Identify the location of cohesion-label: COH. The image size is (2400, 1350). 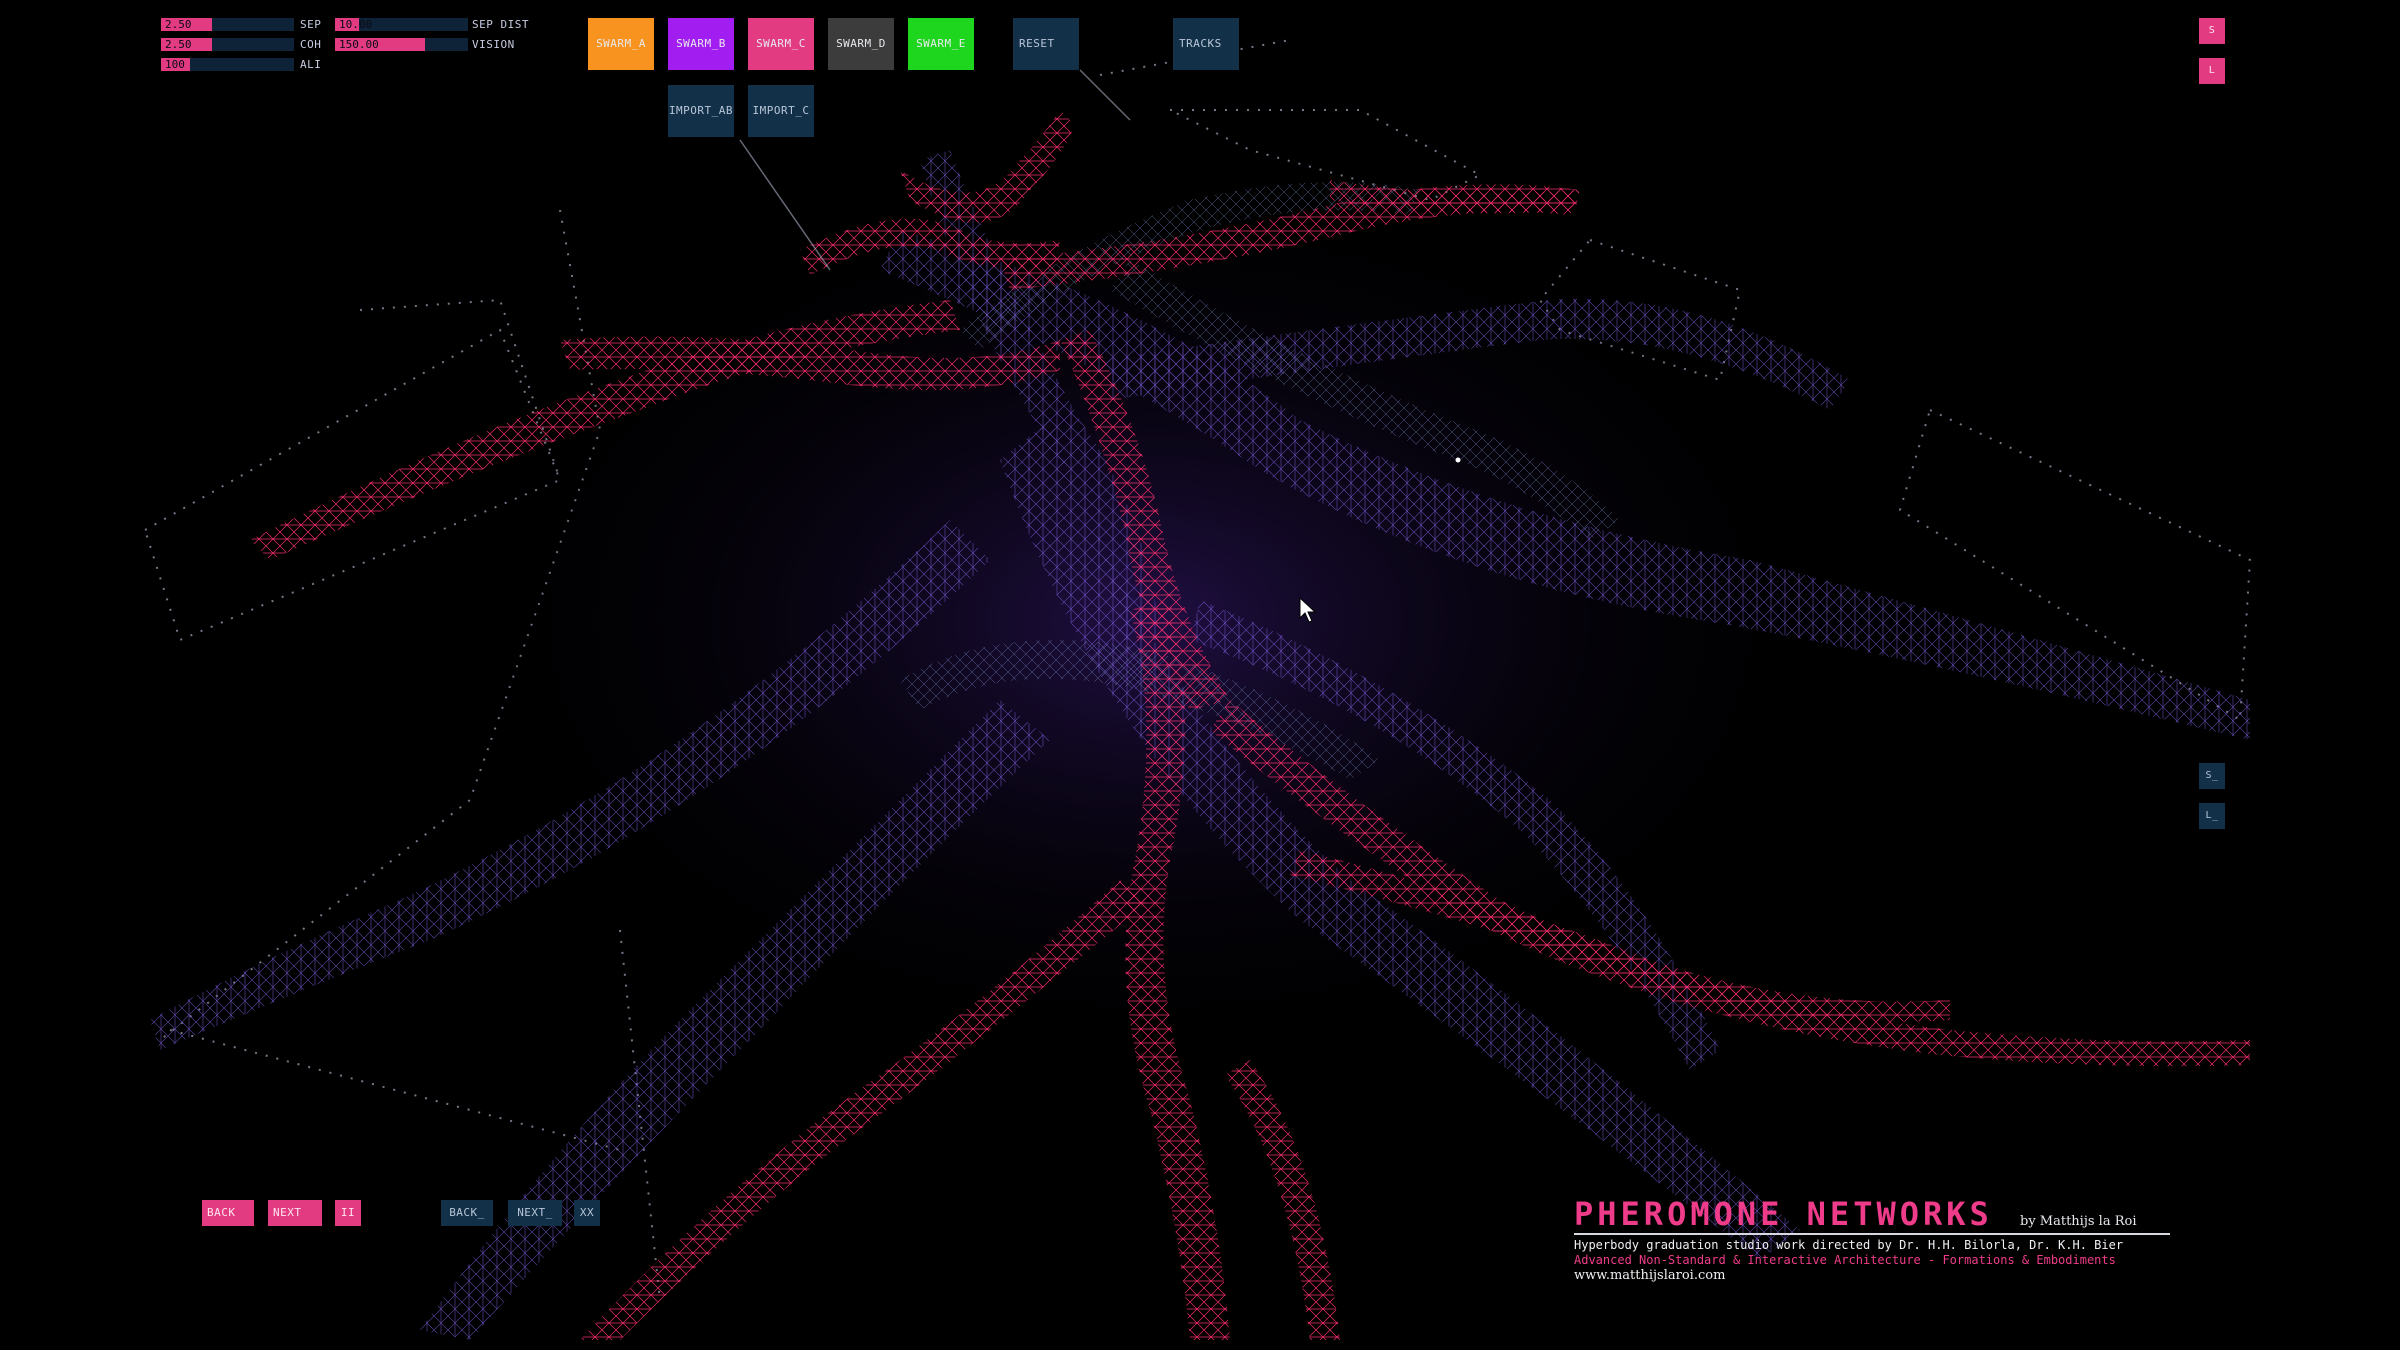
(311, 44).